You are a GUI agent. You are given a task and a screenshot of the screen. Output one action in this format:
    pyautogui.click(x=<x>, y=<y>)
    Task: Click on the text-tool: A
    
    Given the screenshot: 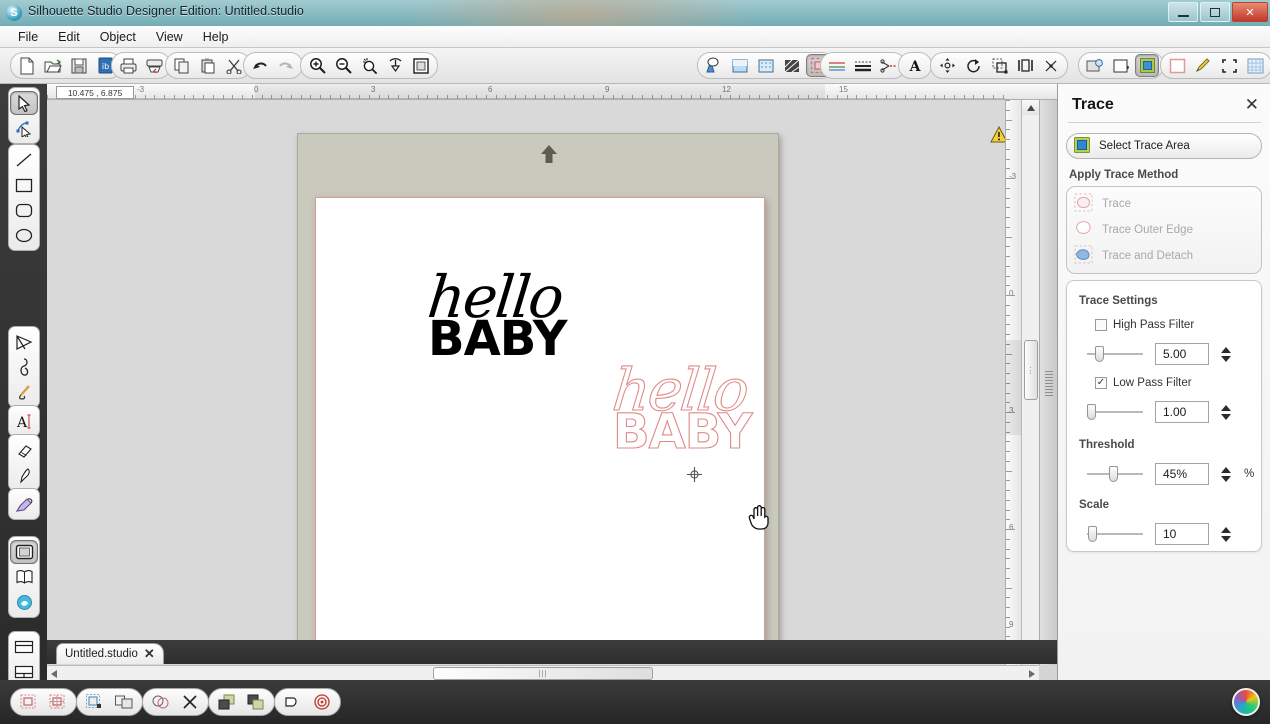 What is the action you would take?
    pyautogui.click(x=24, y=421)
    